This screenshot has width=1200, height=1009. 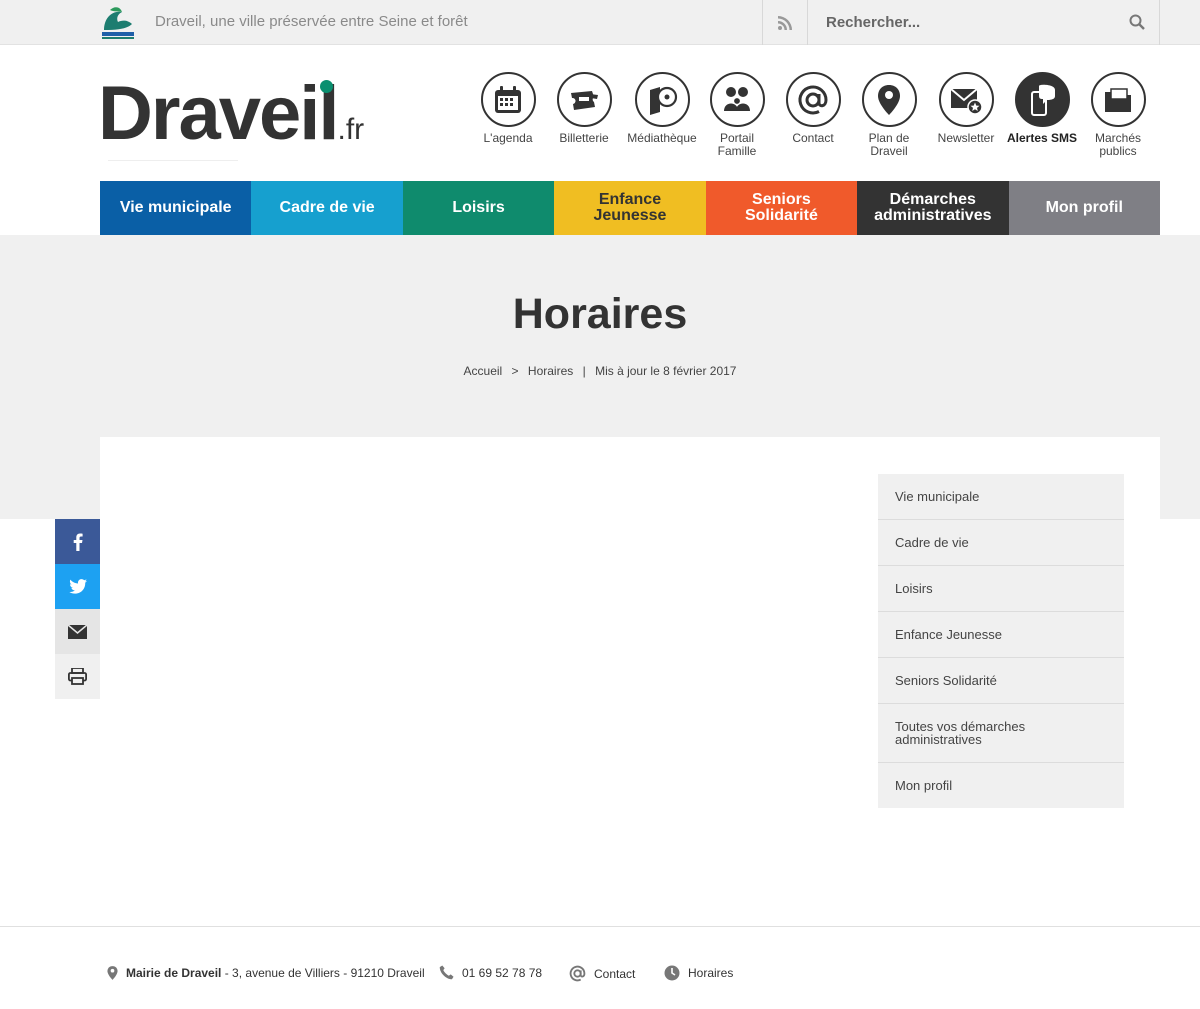 I want to click on sidebar-item-seniors-solidarite: Seniors Solidarité, so click(x=1001, y=681).